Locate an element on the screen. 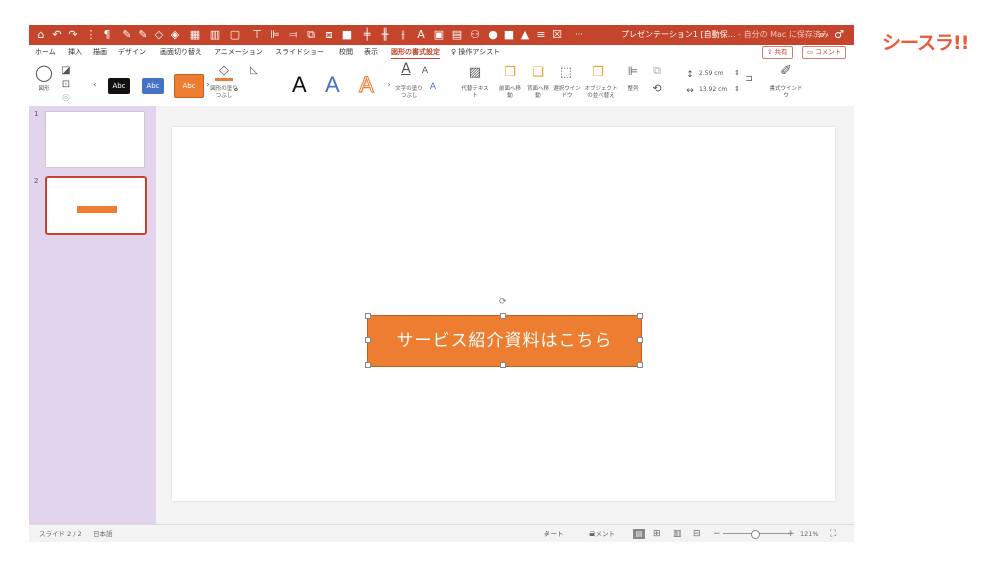  tab-shape-format: 図形の書式設定 is located at coordinates (415, 53).